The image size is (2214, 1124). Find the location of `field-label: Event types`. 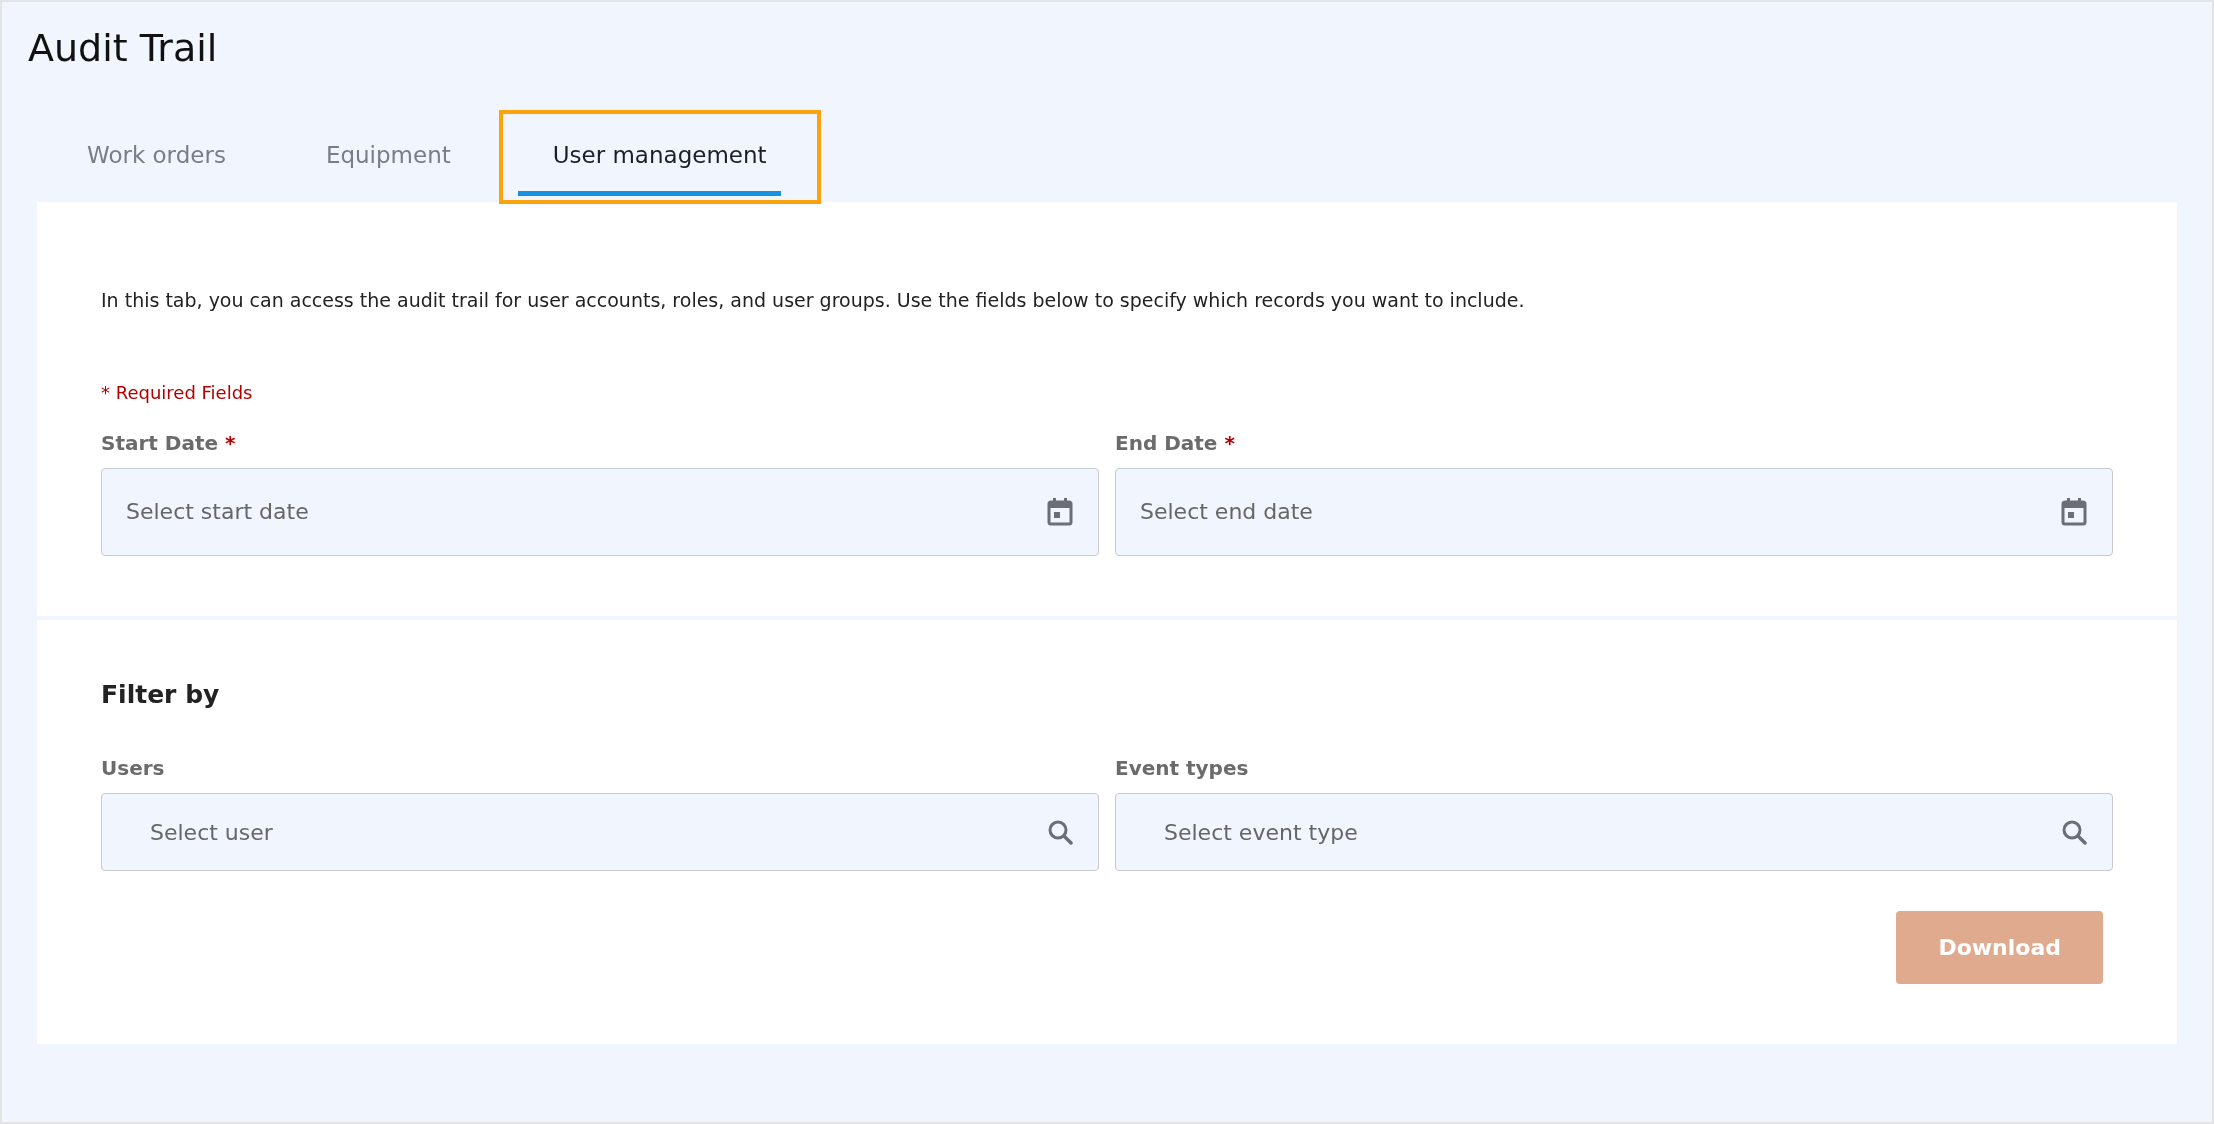

field-label: Event types is located at coordinates (1182, 768).